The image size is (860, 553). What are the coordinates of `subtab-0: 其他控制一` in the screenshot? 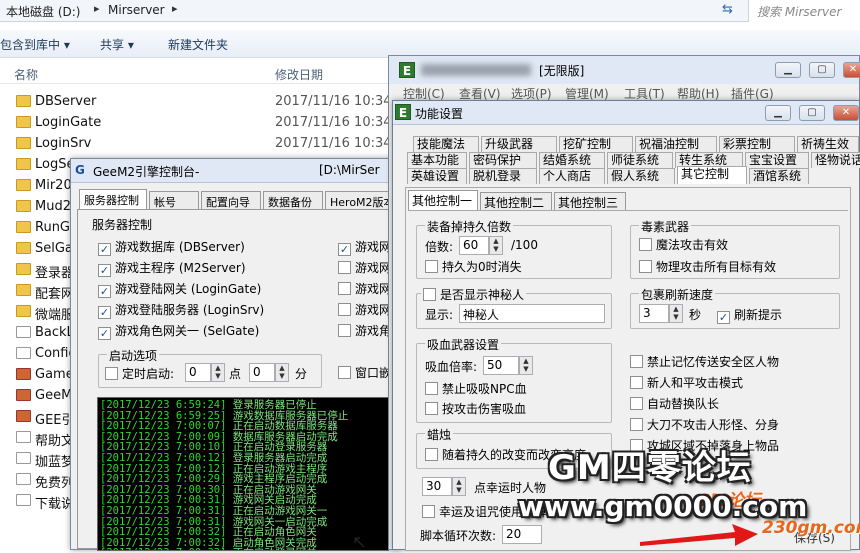 It's located at (443, 200).